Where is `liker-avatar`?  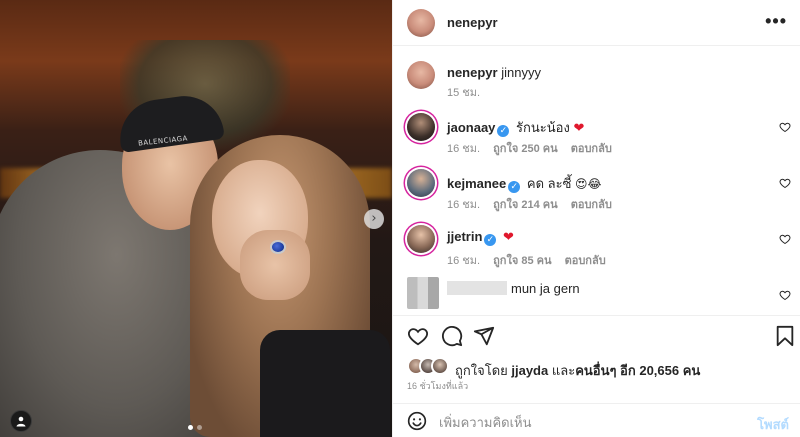
liker-avatar is located at coordinates (440, 366).